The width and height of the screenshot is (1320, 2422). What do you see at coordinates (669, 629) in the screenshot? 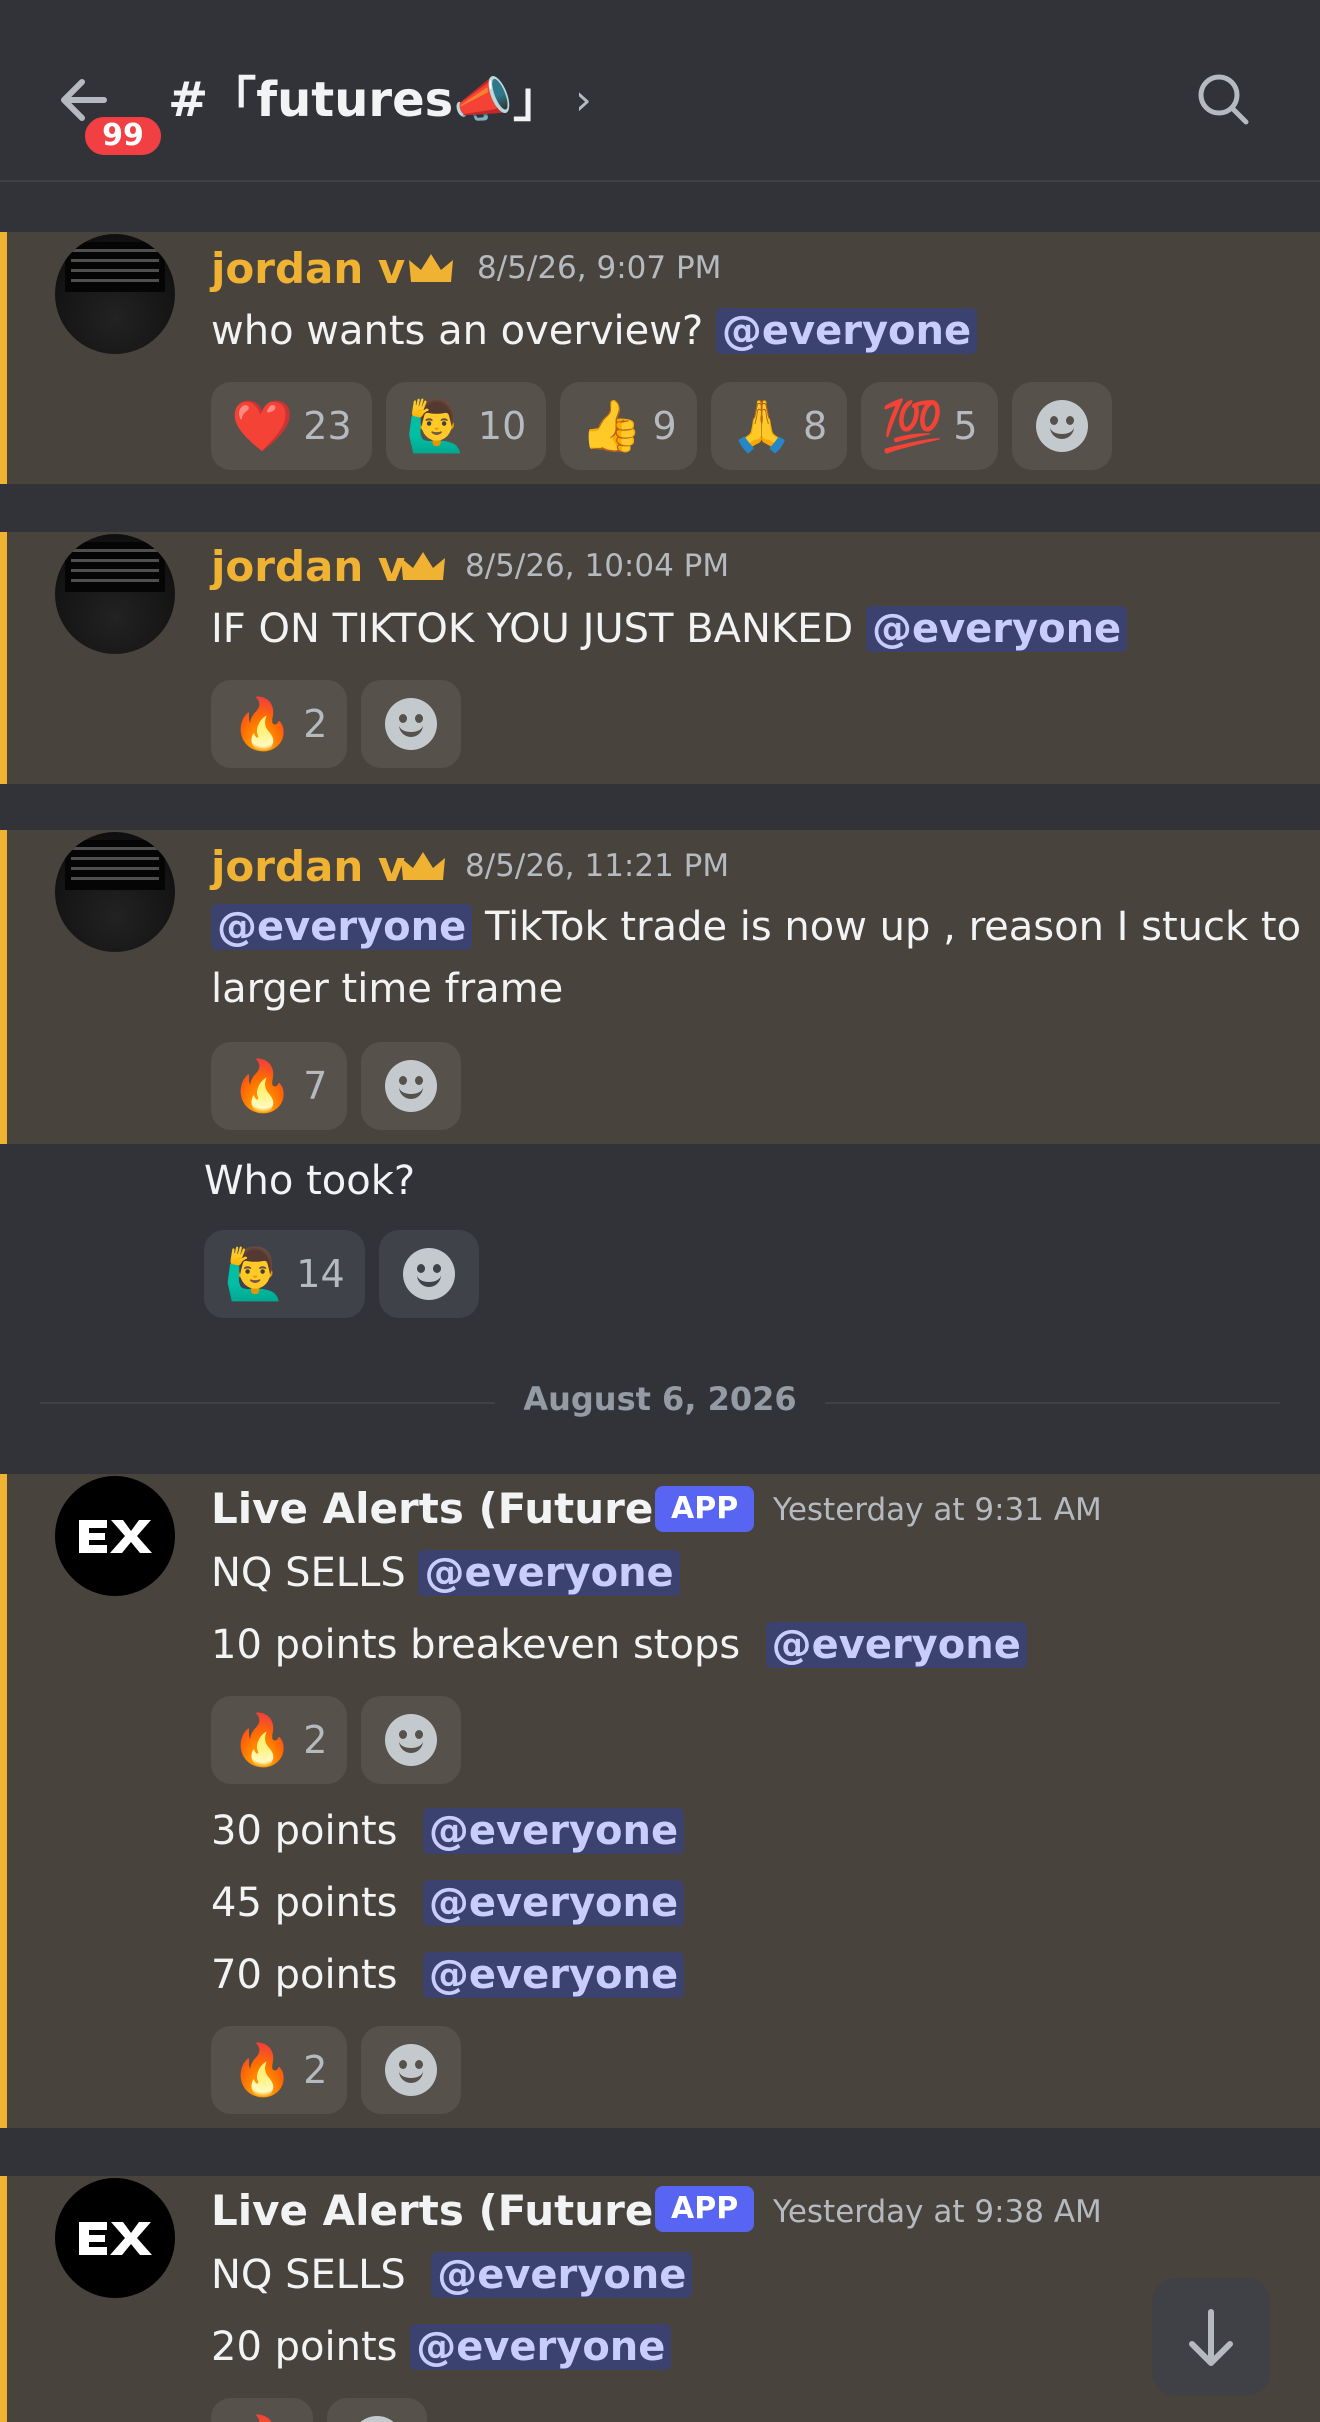
I see `message-text: IF ON TIKTOK YOU JUST BANKED @everyone` at bounding box center [669, 629].